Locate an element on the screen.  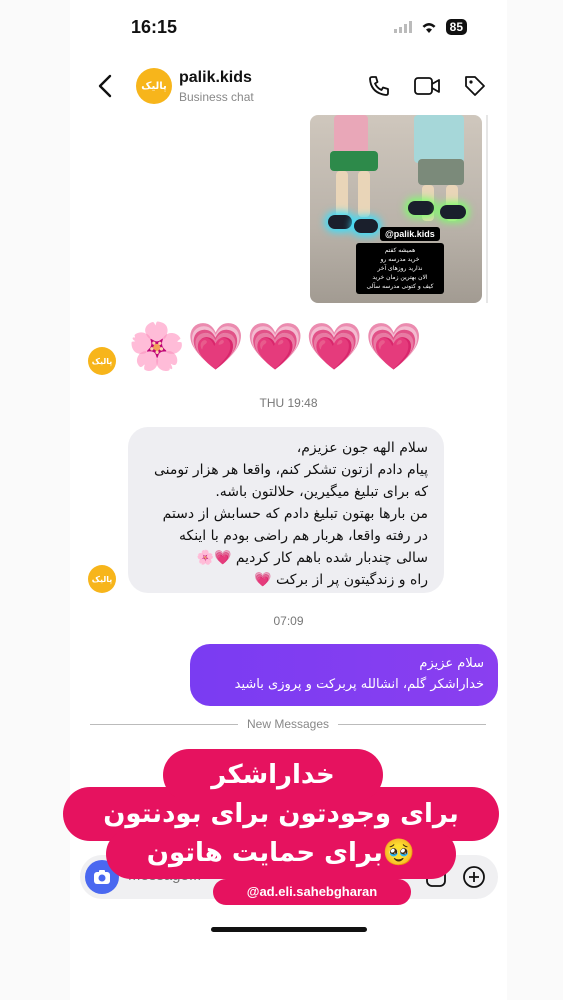
timestamp-1: THU 19:48 is located at coordinates (288, 403).